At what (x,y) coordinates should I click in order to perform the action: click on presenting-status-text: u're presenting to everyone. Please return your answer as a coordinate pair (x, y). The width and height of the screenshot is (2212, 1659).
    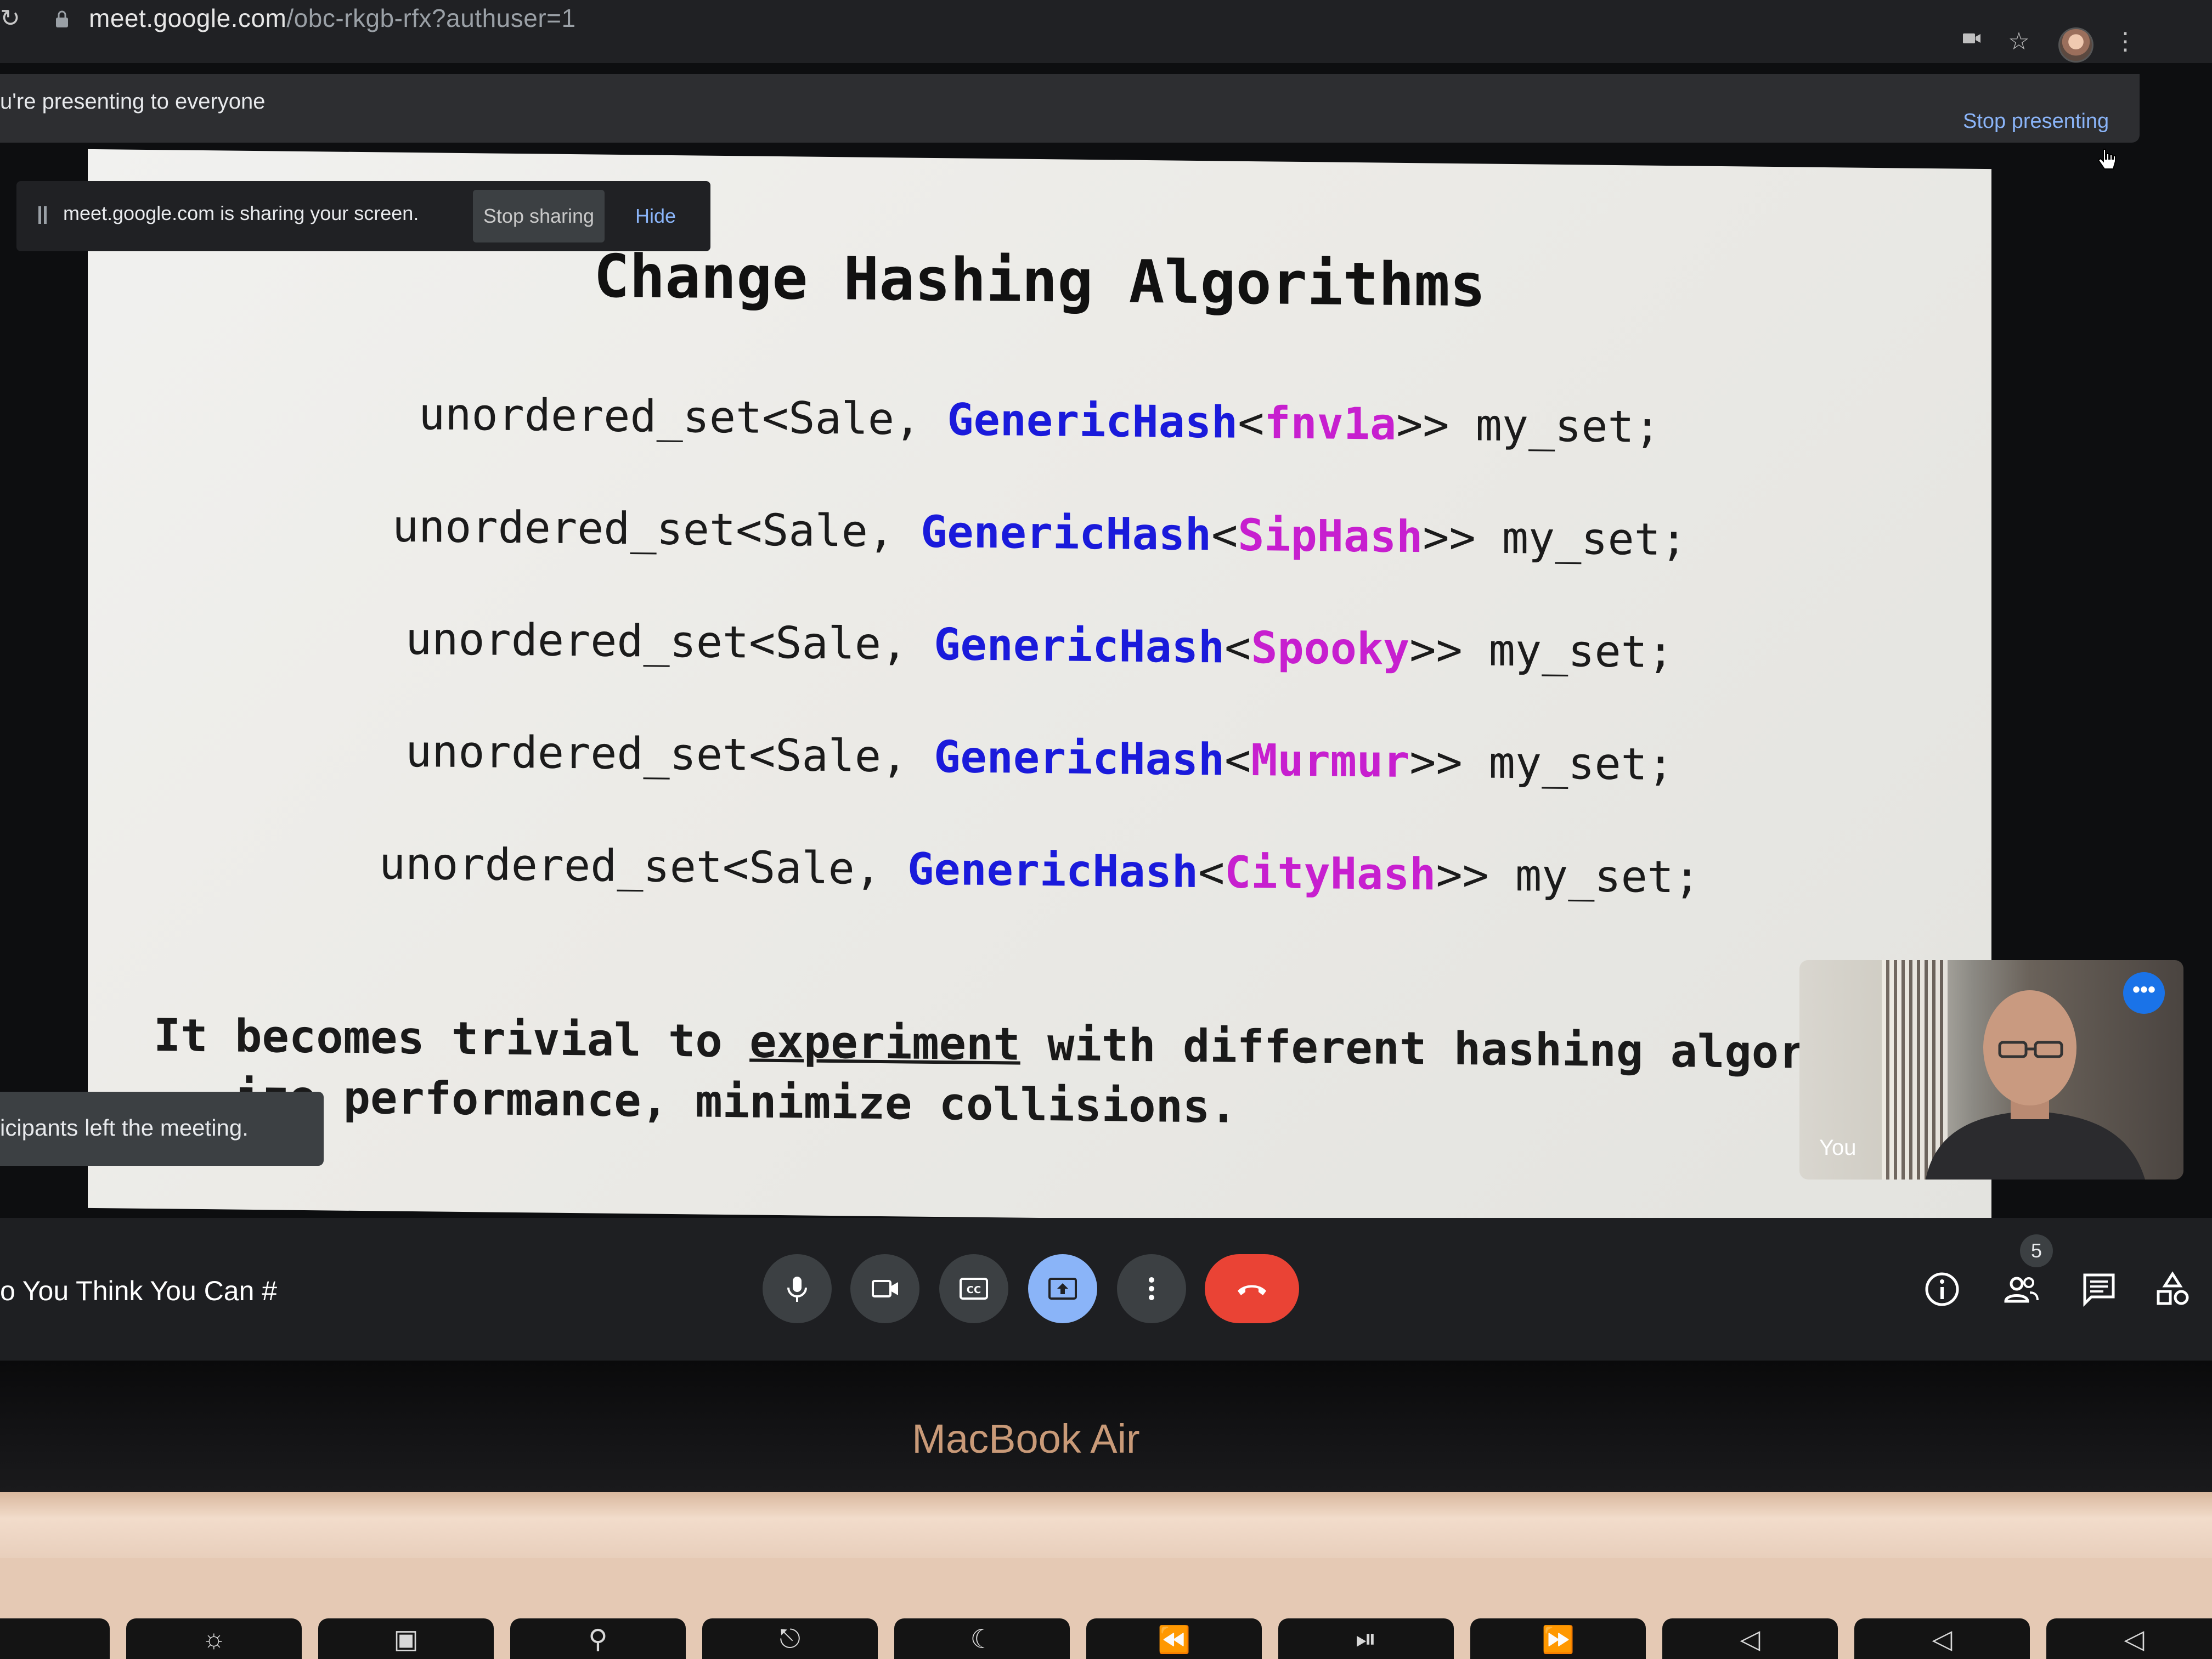
    Looking at the image, I should click on (133, 102).